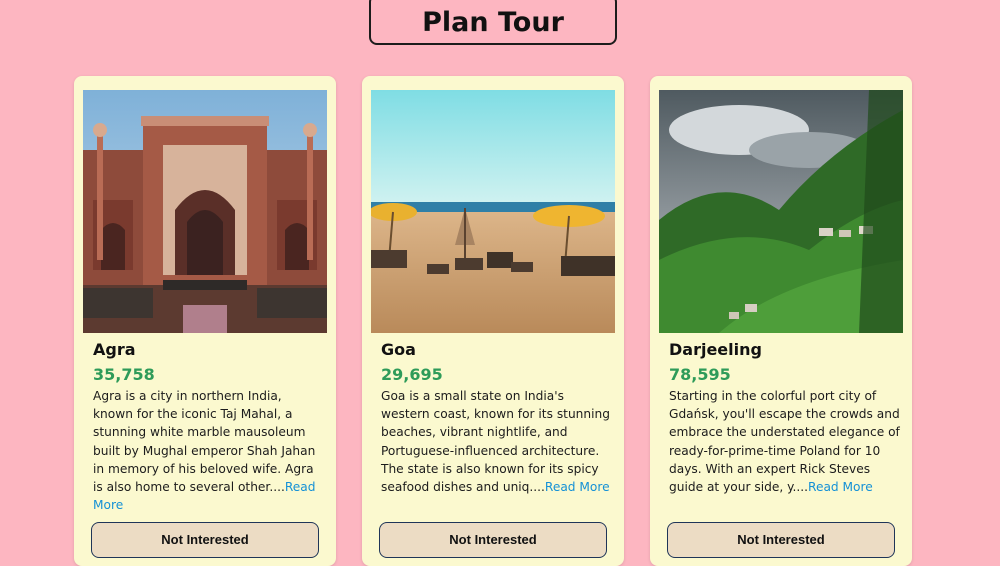 The height and width of the screenshot is (566, 1000). I want to click on taj-mahal-gate-image, so click(205, 211).